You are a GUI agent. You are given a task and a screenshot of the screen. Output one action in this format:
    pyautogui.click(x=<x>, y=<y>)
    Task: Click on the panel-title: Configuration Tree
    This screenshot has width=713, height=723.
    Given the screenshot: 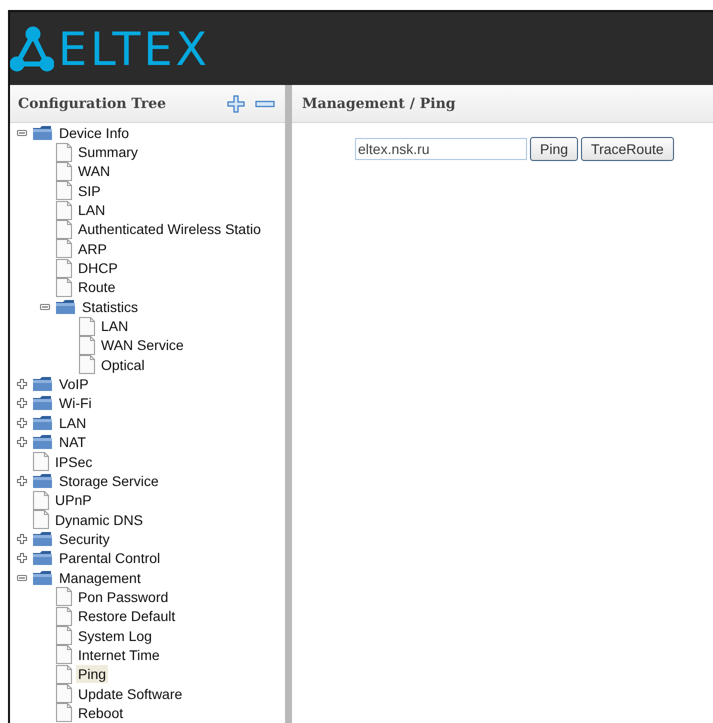 What is the action you would take?
    pyautogui.click(x=93, y=104)
    